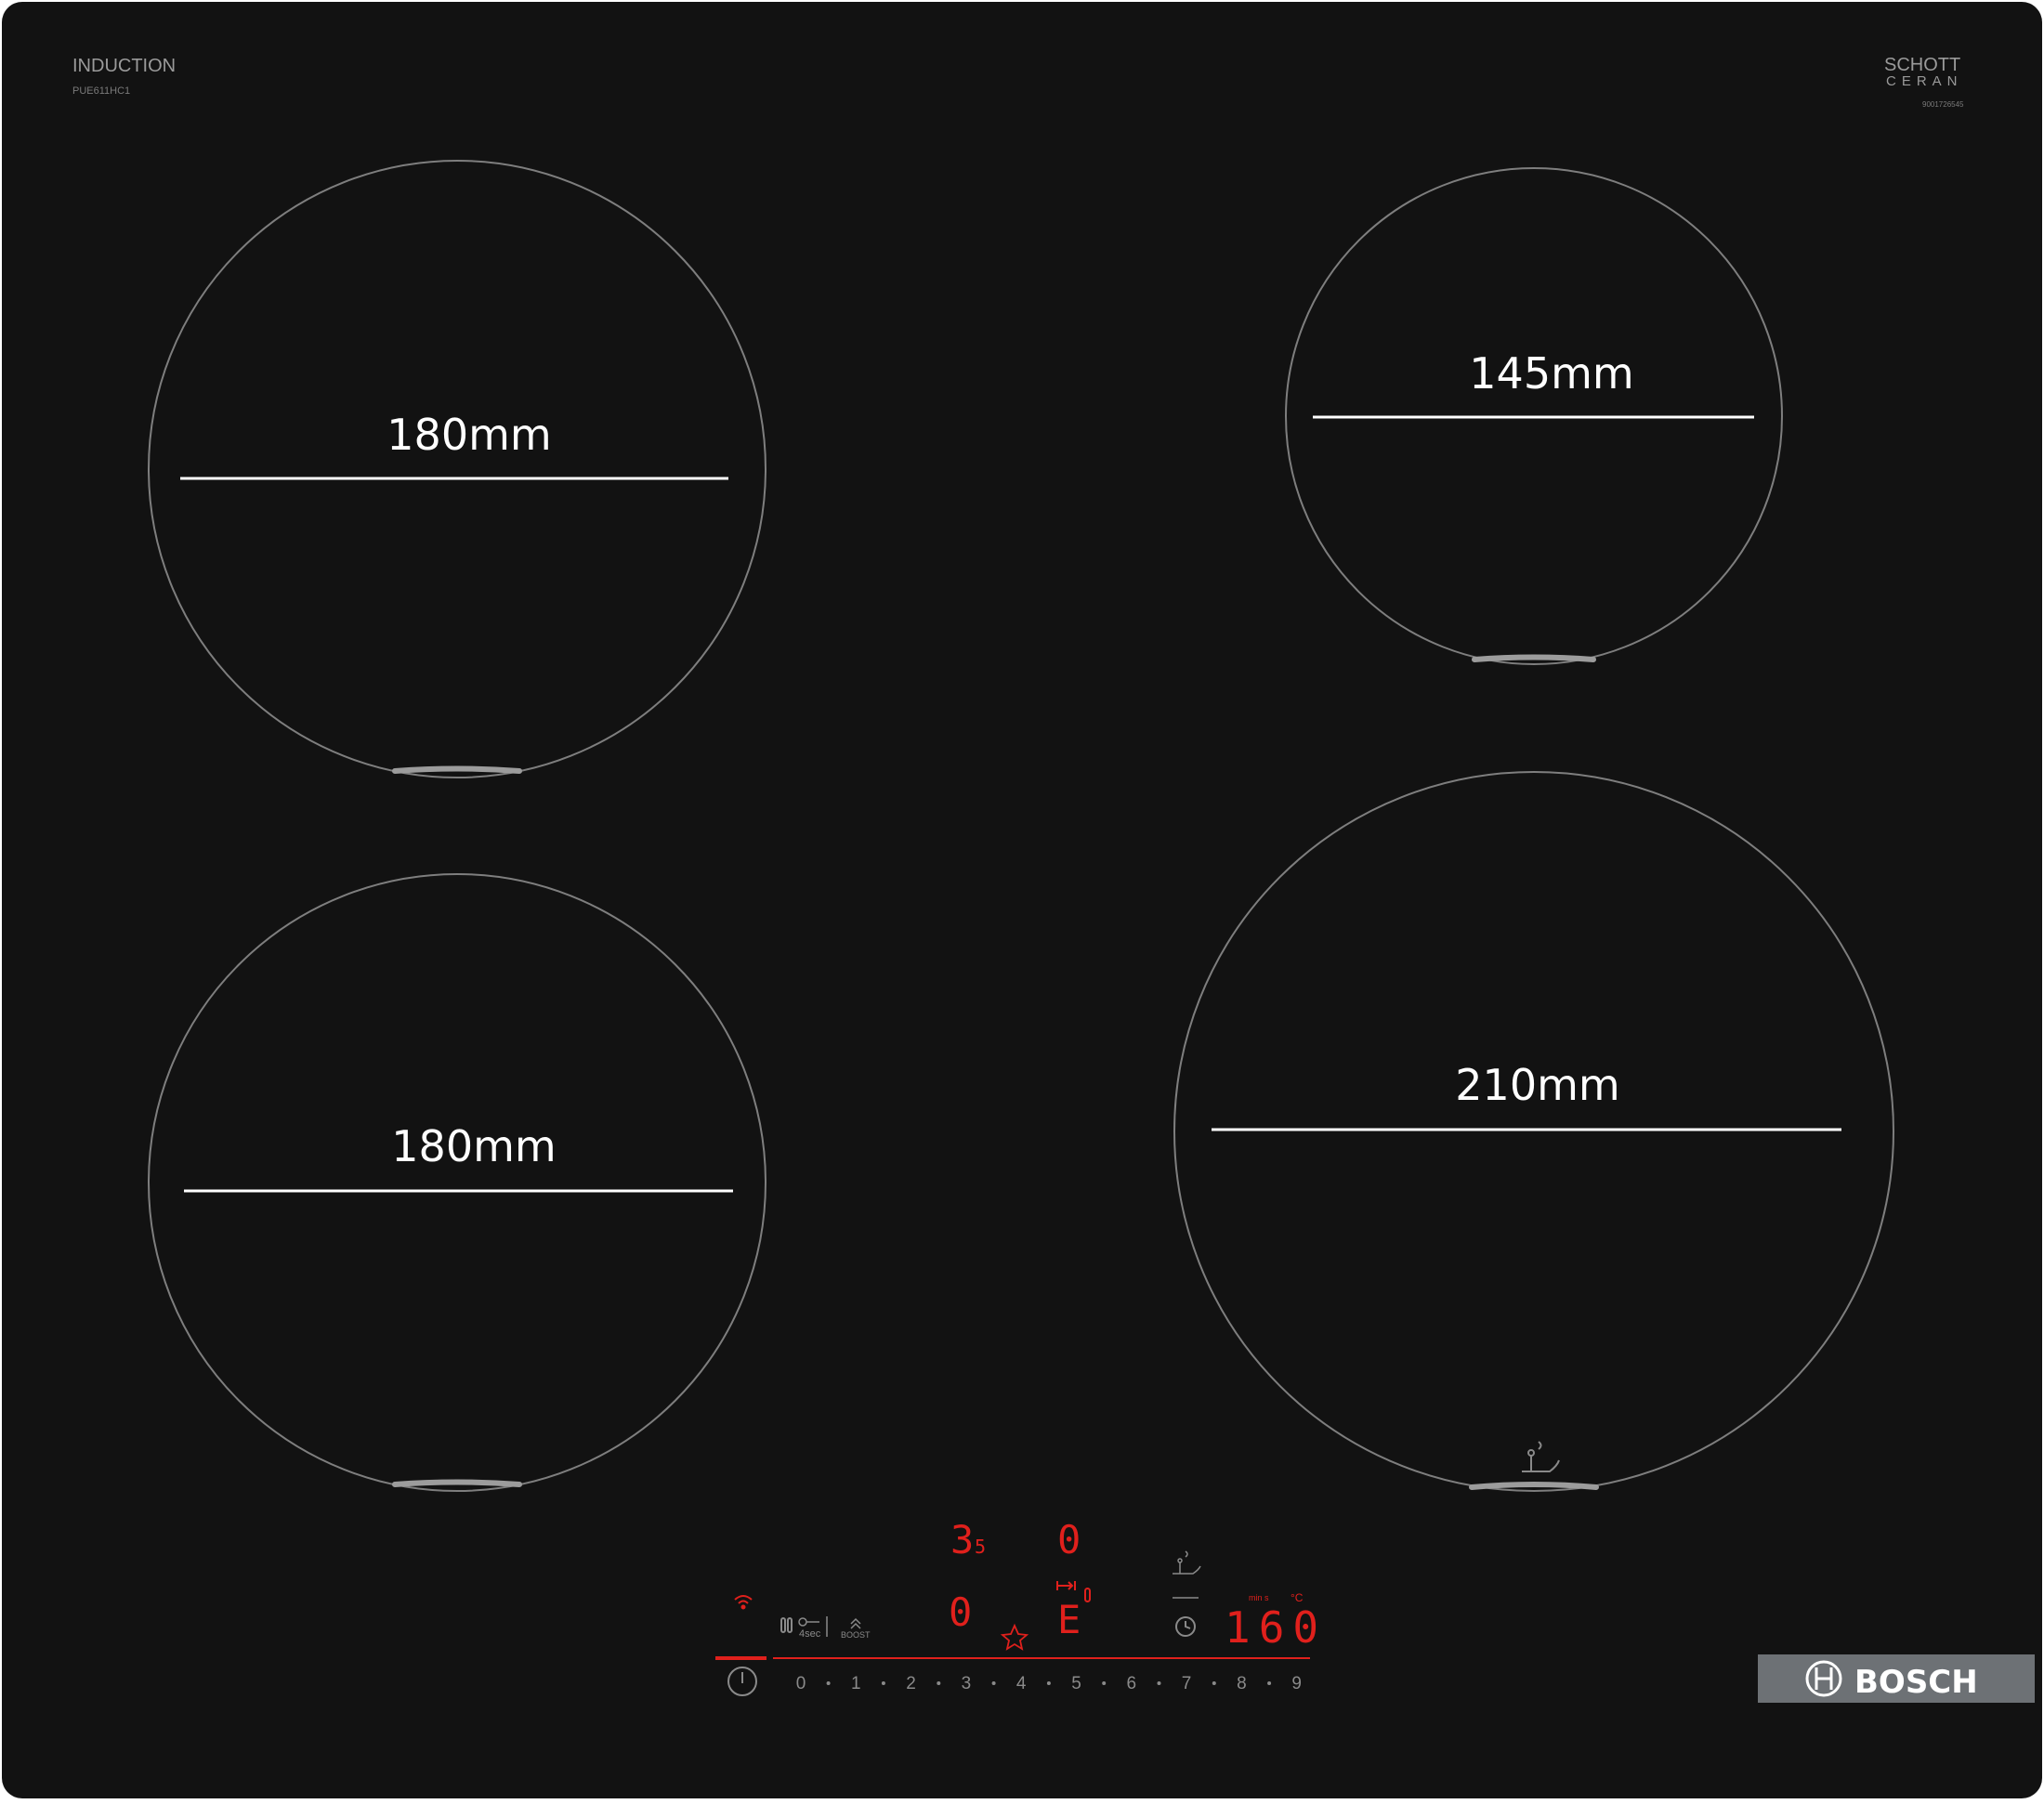 This screenshot has height=1804, width=2044. What do you see at coordinates (856, 1683) in the screenshot?
I see `slider-digit-1: 1` at bounding box center [856, 1683].